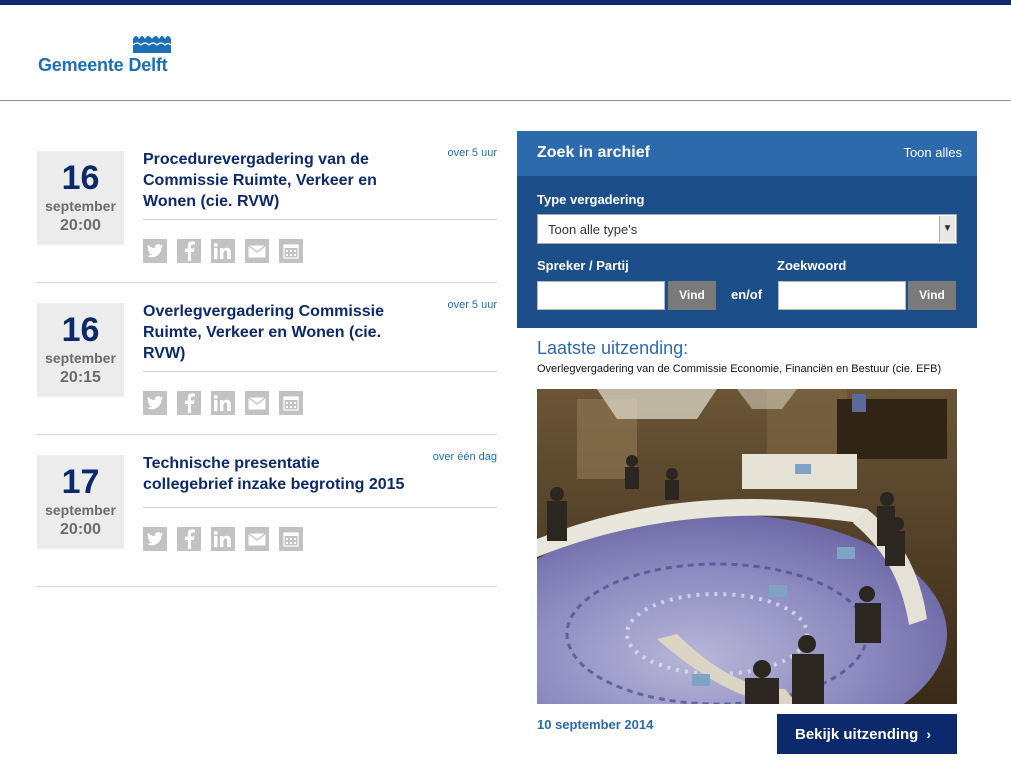 Image resolution: width=1011 pixels, height=766 pixels. Describe the element at coordinates (593, 152) in the screenshot. I see `search-panel-title: Zoek in archief` at that location.